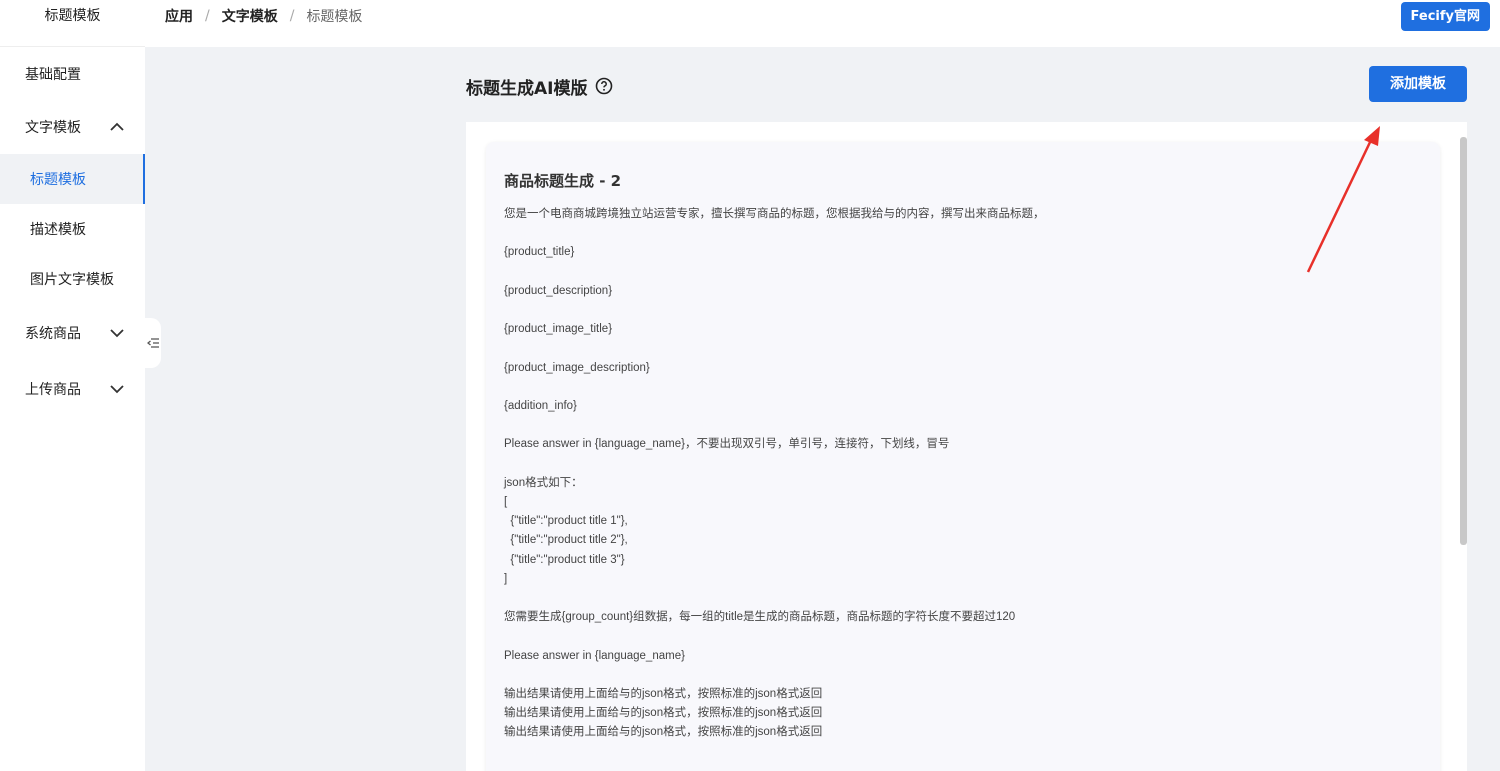 The image size is (1500, 771). I want to click on prompt-line: {"title":"product title 1"},, so click(566, 521).